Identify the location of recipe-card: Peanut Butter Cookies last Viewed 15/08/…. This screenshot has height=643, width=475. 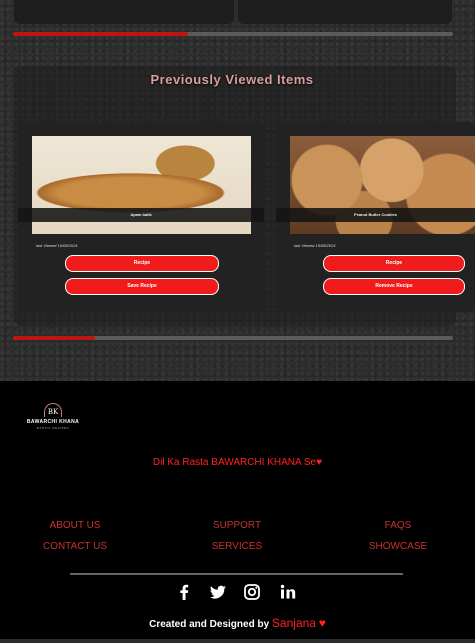
(375, 217).